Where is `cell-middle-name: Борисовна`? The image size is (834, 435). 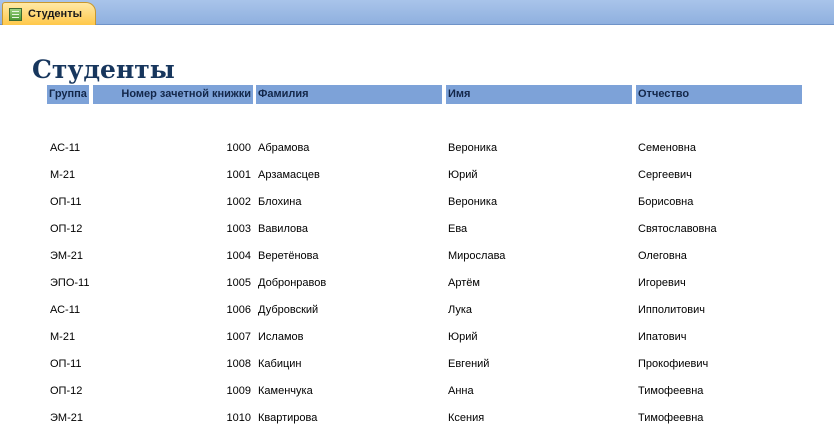 cell-middle-name: Борисовна is located at coordinates (666, 202).